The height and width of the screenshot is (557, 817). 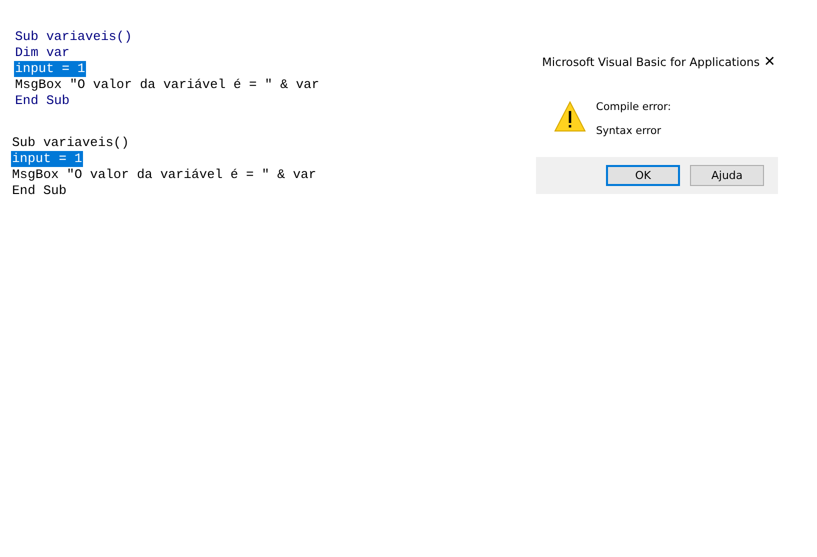 I want to click on warning-icon, so click(x=570, y=116).